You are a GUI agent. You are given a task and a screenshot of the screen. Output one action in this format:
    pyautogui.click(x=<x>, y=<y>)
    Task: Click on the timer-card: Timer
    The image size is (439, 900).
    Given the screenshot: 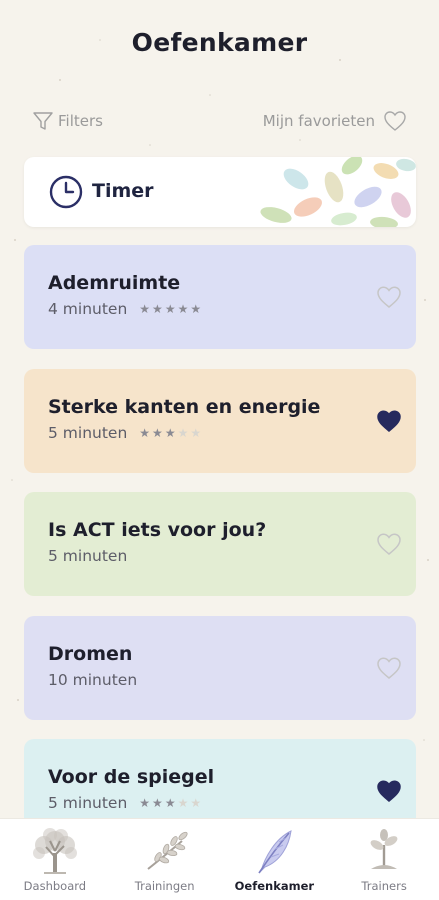 What is the action you would take?
    pyautogui.click(x=220, y=192)
    